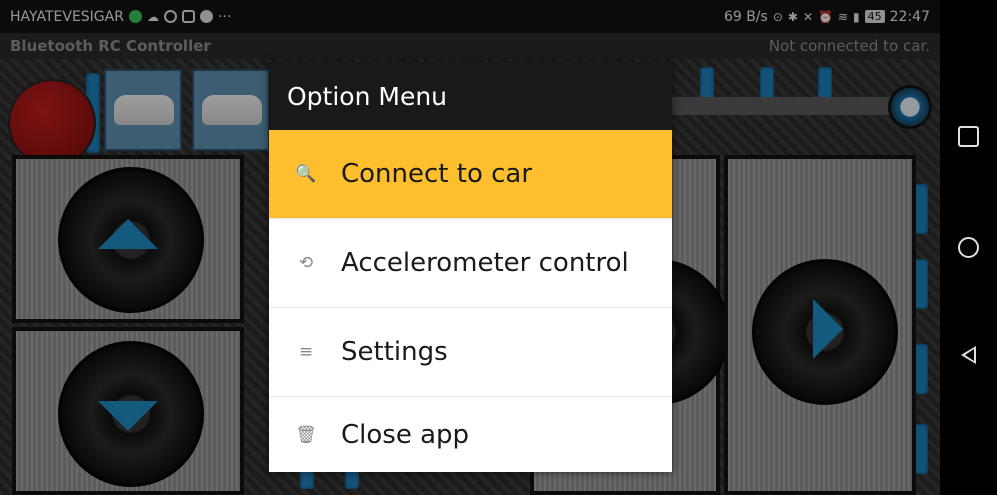 This screenshot has width=997, height=495. What do you see at coordinates (470, 96) in the screenshot?
I see `dialog-title: Option Menu` at bounding box center [470, 96].